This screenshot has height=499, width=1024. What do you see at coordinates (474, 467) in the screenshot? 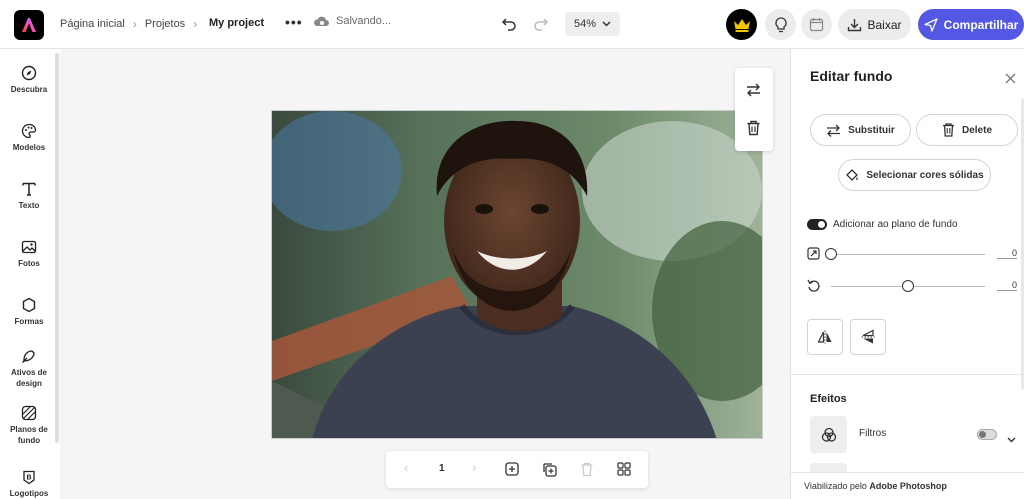
I see `next-page-icon: ›` at bounding box center [474, 467].